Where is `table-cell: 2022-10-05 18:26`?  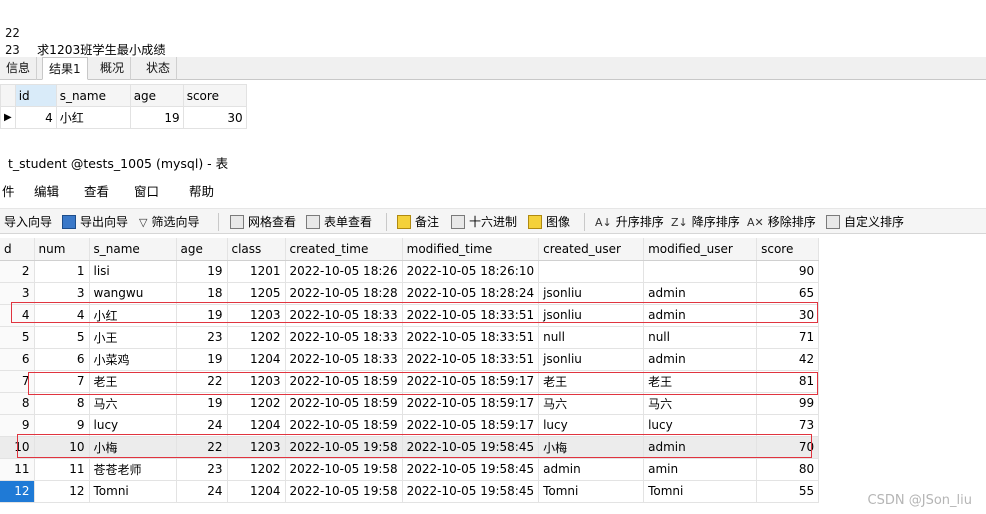
table-cell: 2022-10-05 18:26 is located at coordinates (344, 271).